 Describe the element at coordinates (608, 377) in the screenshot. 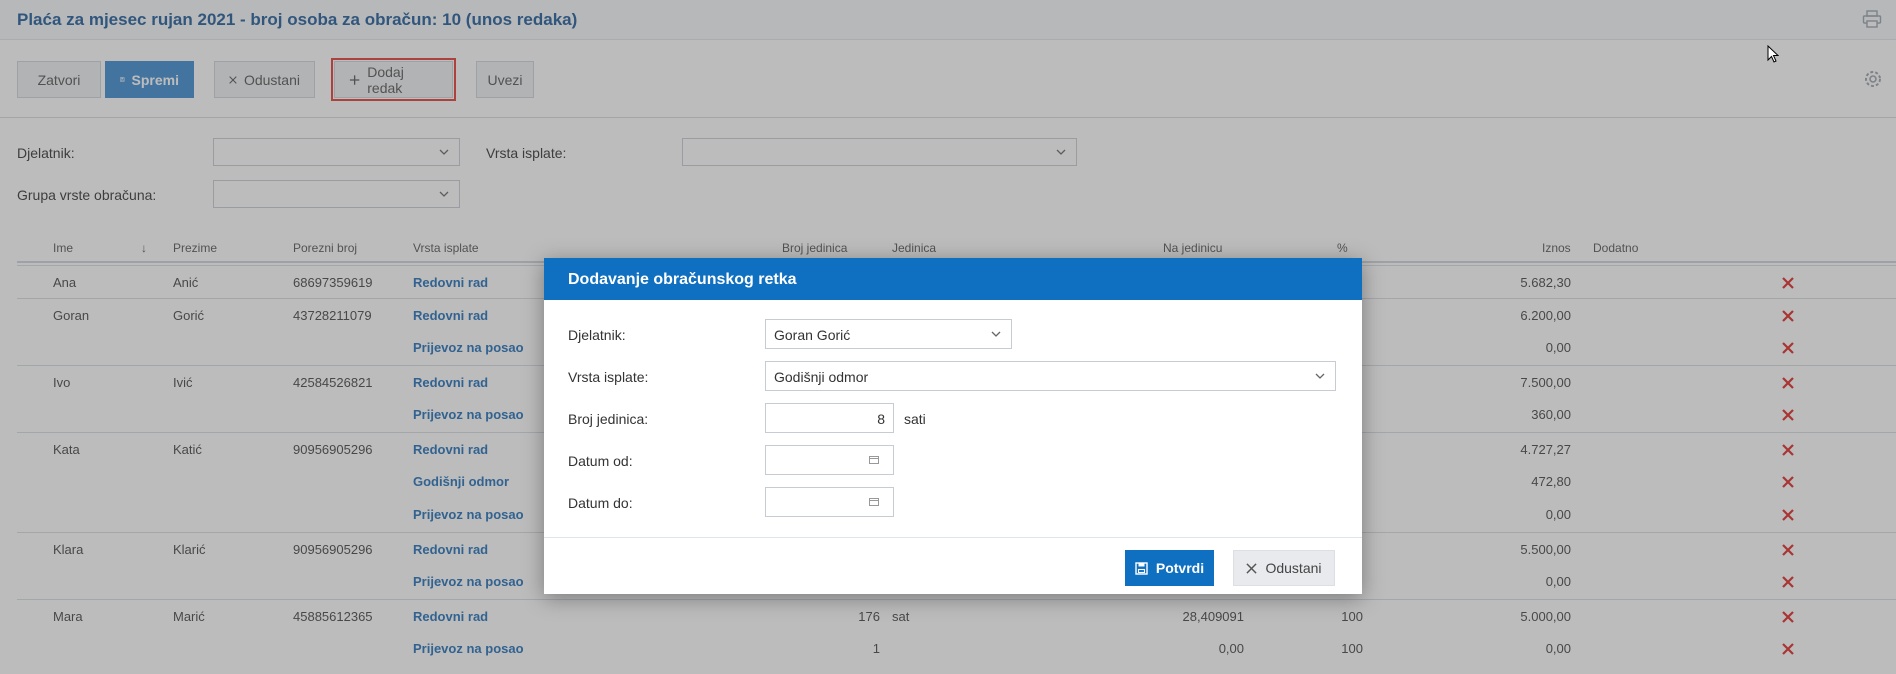

I see `dialog-payment-type-label: Vrsta isplate:` at that location.